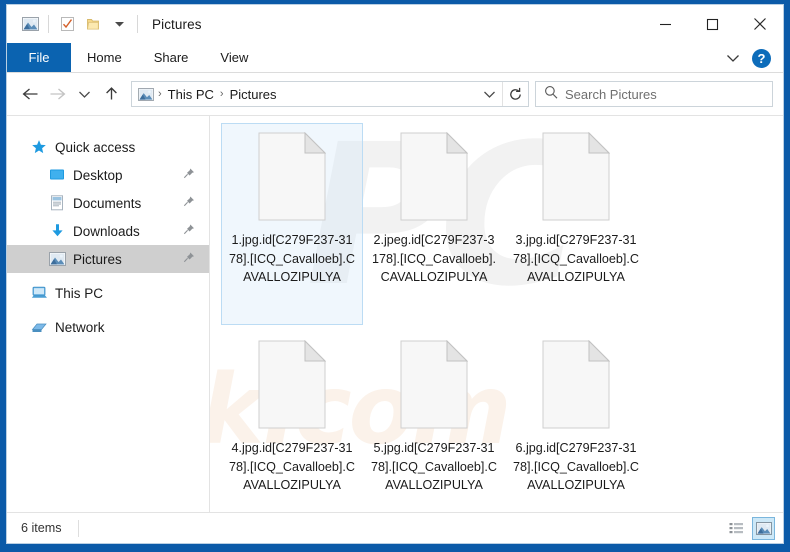 This screenshot has width=790, height=552. I want to click on title-bar: Pictures, so click(395, 24).